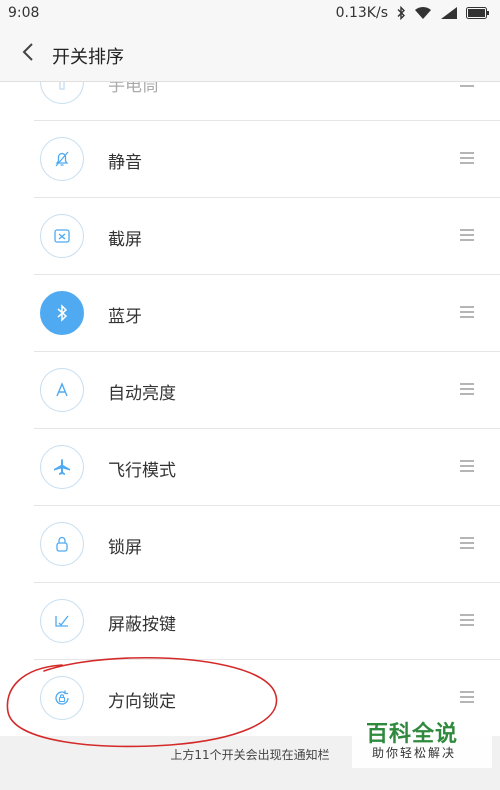 This screenshot has height=790, width=500. Describe the element at coordinates (250, 313) in the screenshot. I see `list-item: 蓝牙` at that location.